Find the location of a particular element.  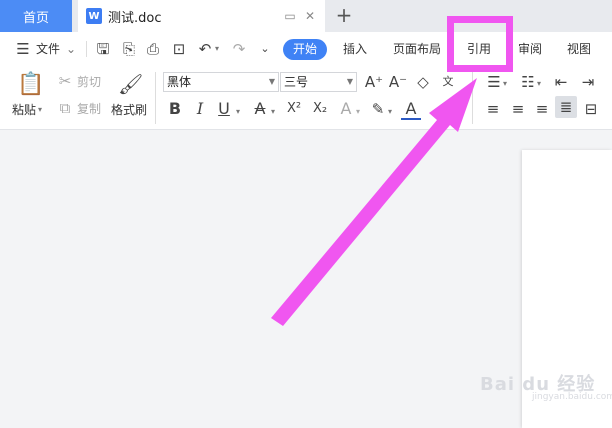

subscript-button: X₂ is located at coordinates (320, 109).